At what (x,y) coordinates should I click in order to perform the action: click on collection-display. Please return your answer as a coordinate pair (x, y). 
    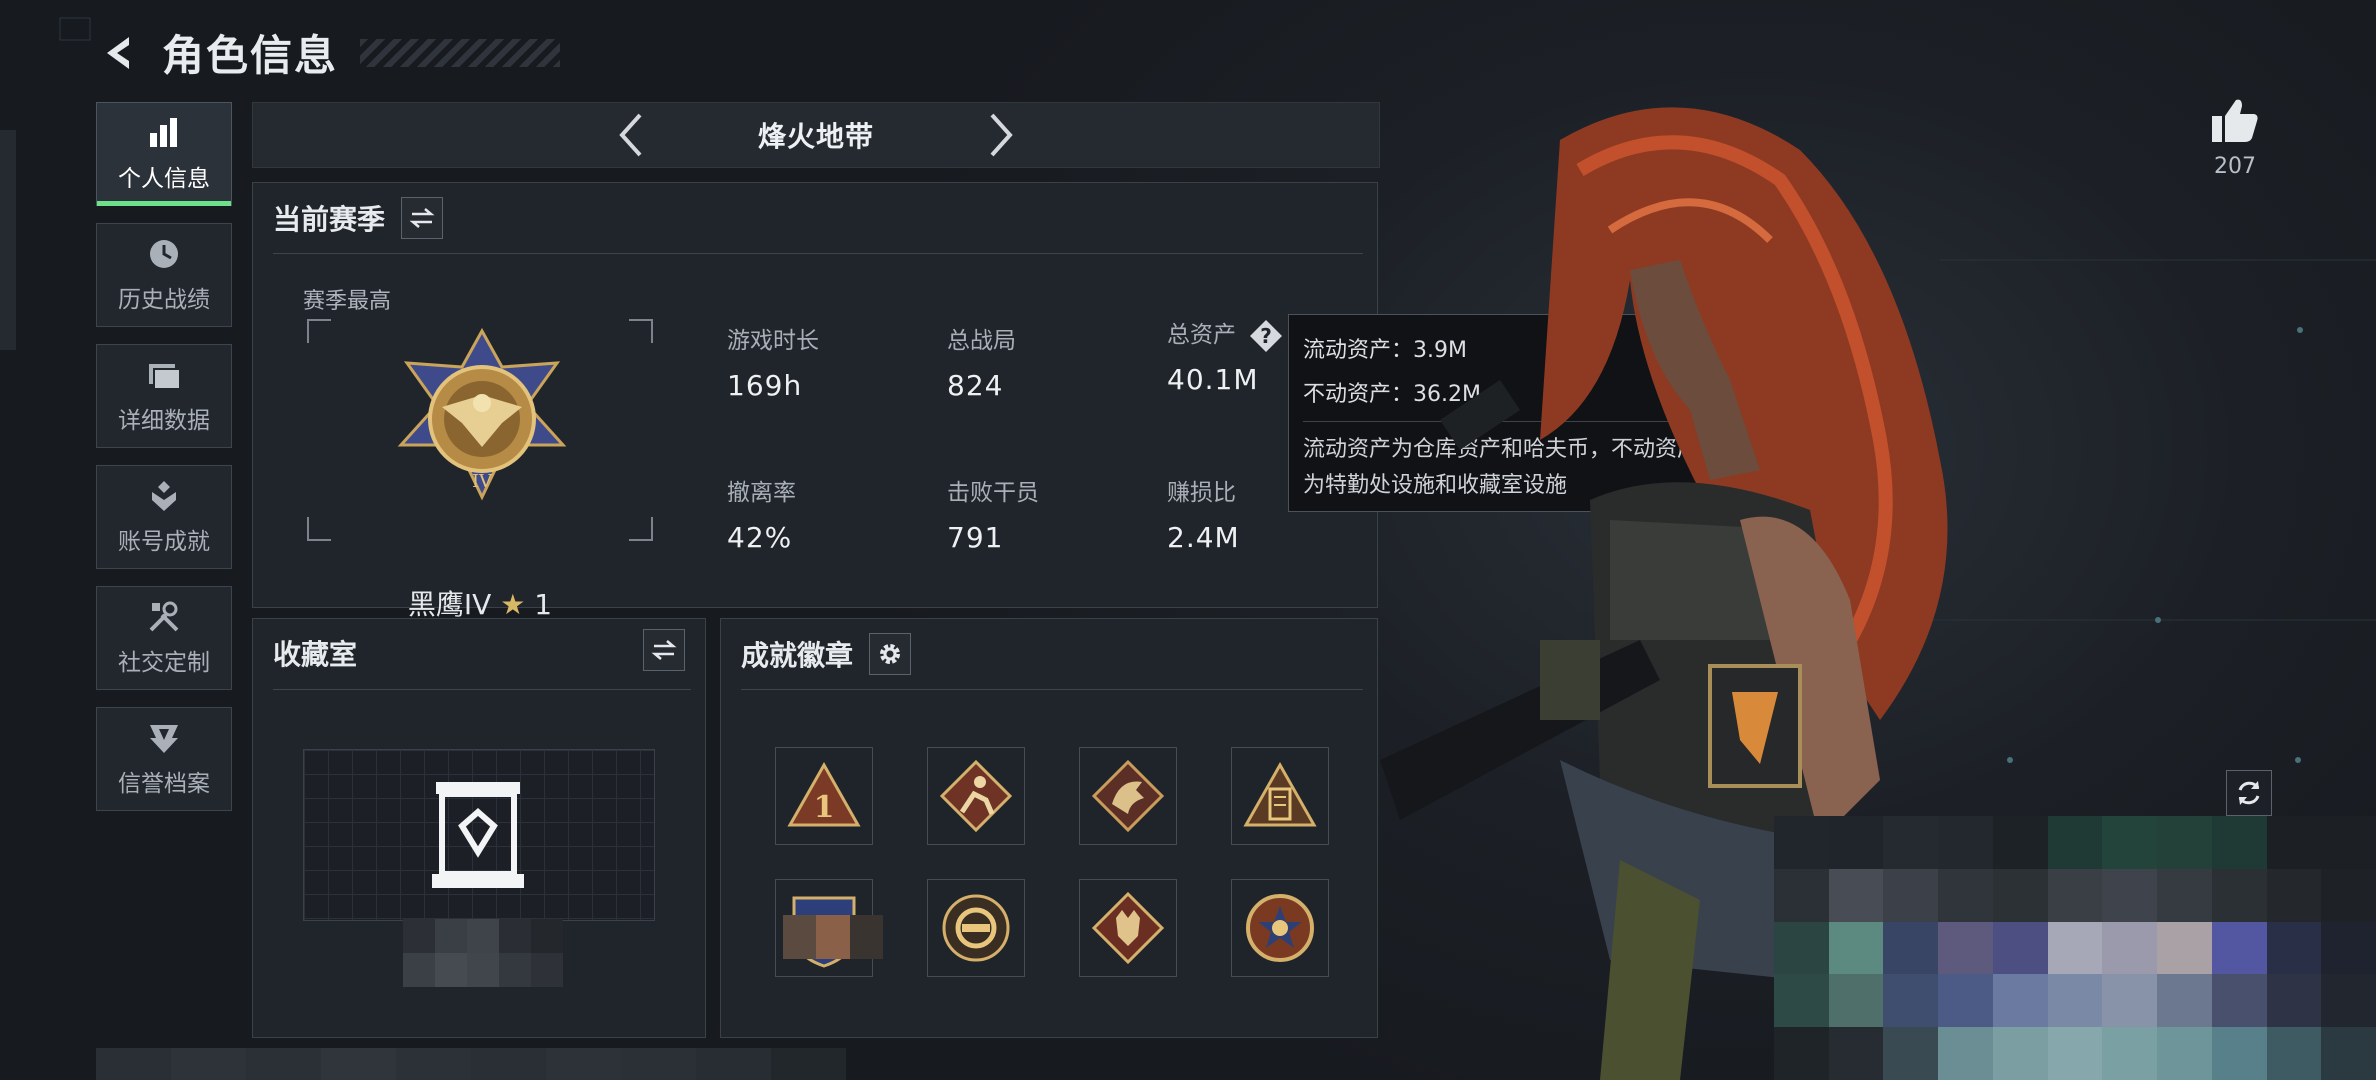
    Looking at the image, I should click on (479, 835).